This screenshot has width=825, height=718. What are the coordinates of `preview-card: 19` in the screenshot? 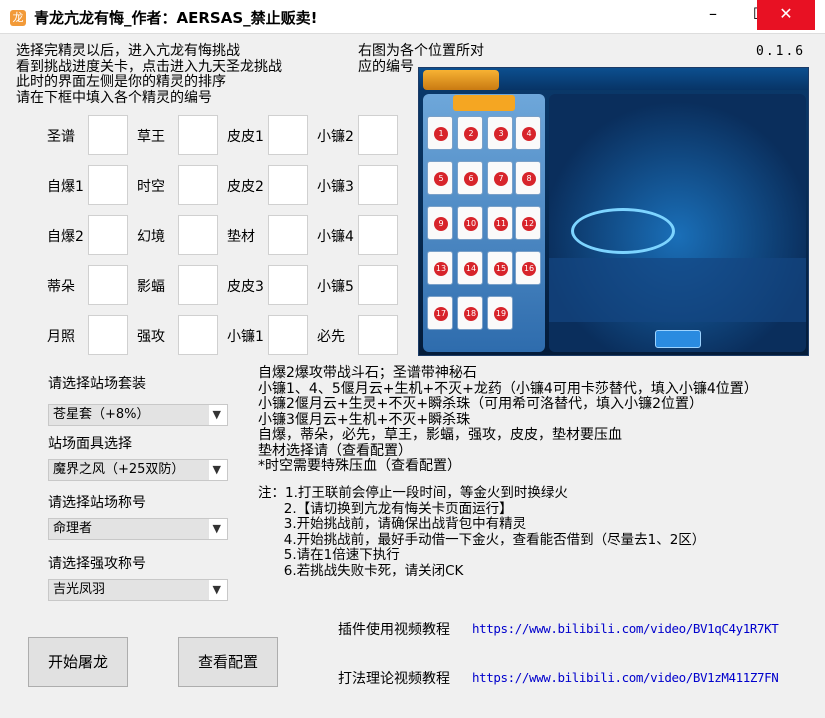 It's located at (500, 313).